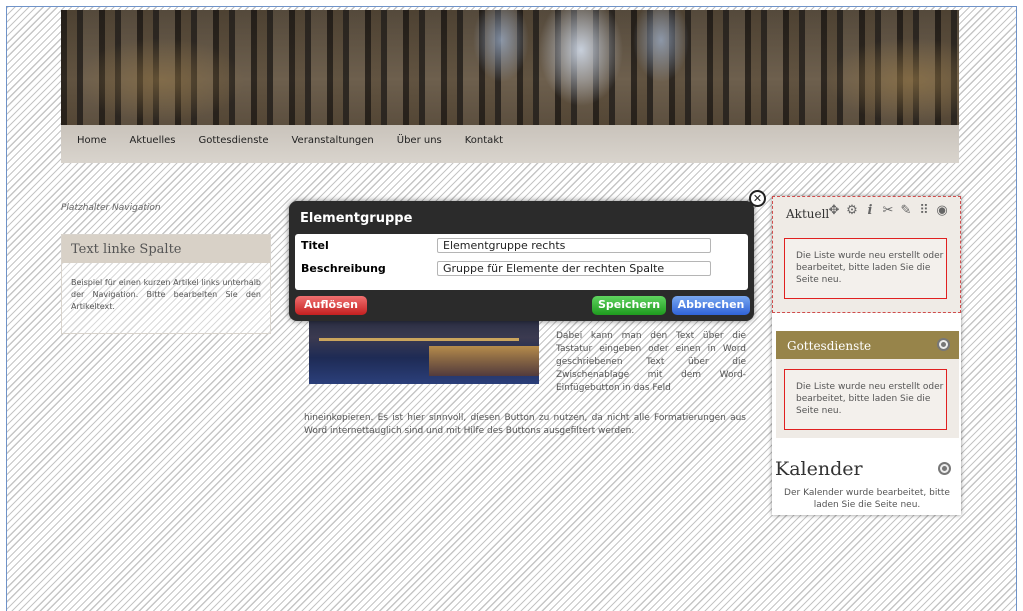 This screenshot has width=1023, height=611. I want to click on element-toolbar: ✥ ⚙ i ✂ ✎ ⠿ ◉, so click(888, 211).